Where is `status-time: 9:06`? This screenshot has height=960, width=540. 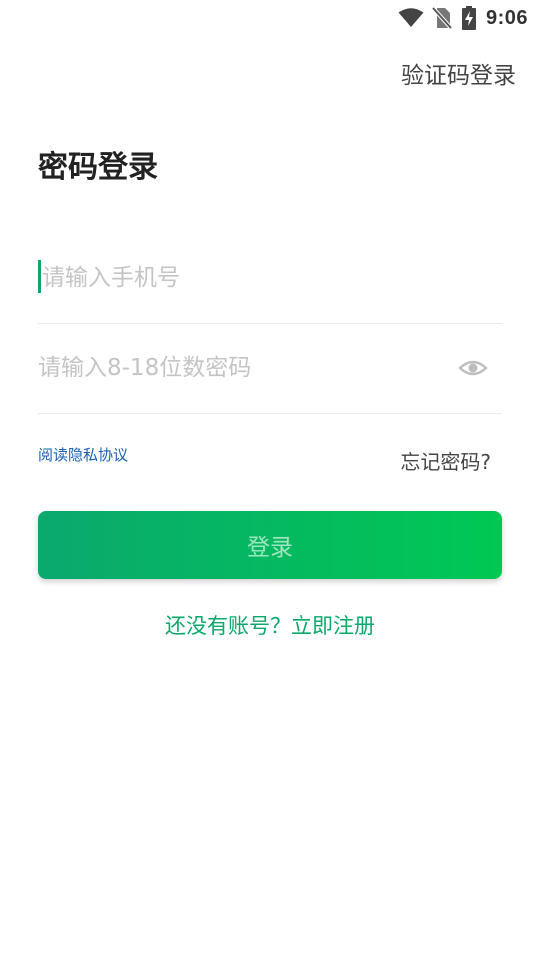
status-time: 9:06 is located at coordinates (506, 17).